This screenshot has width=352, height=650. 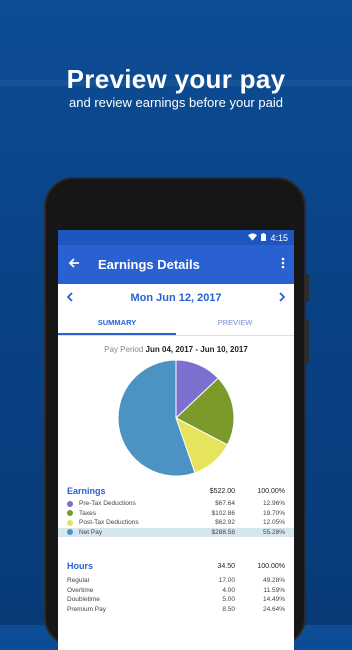 I want to click on hours-row-label: Overtime, so click(x=80, y=590).